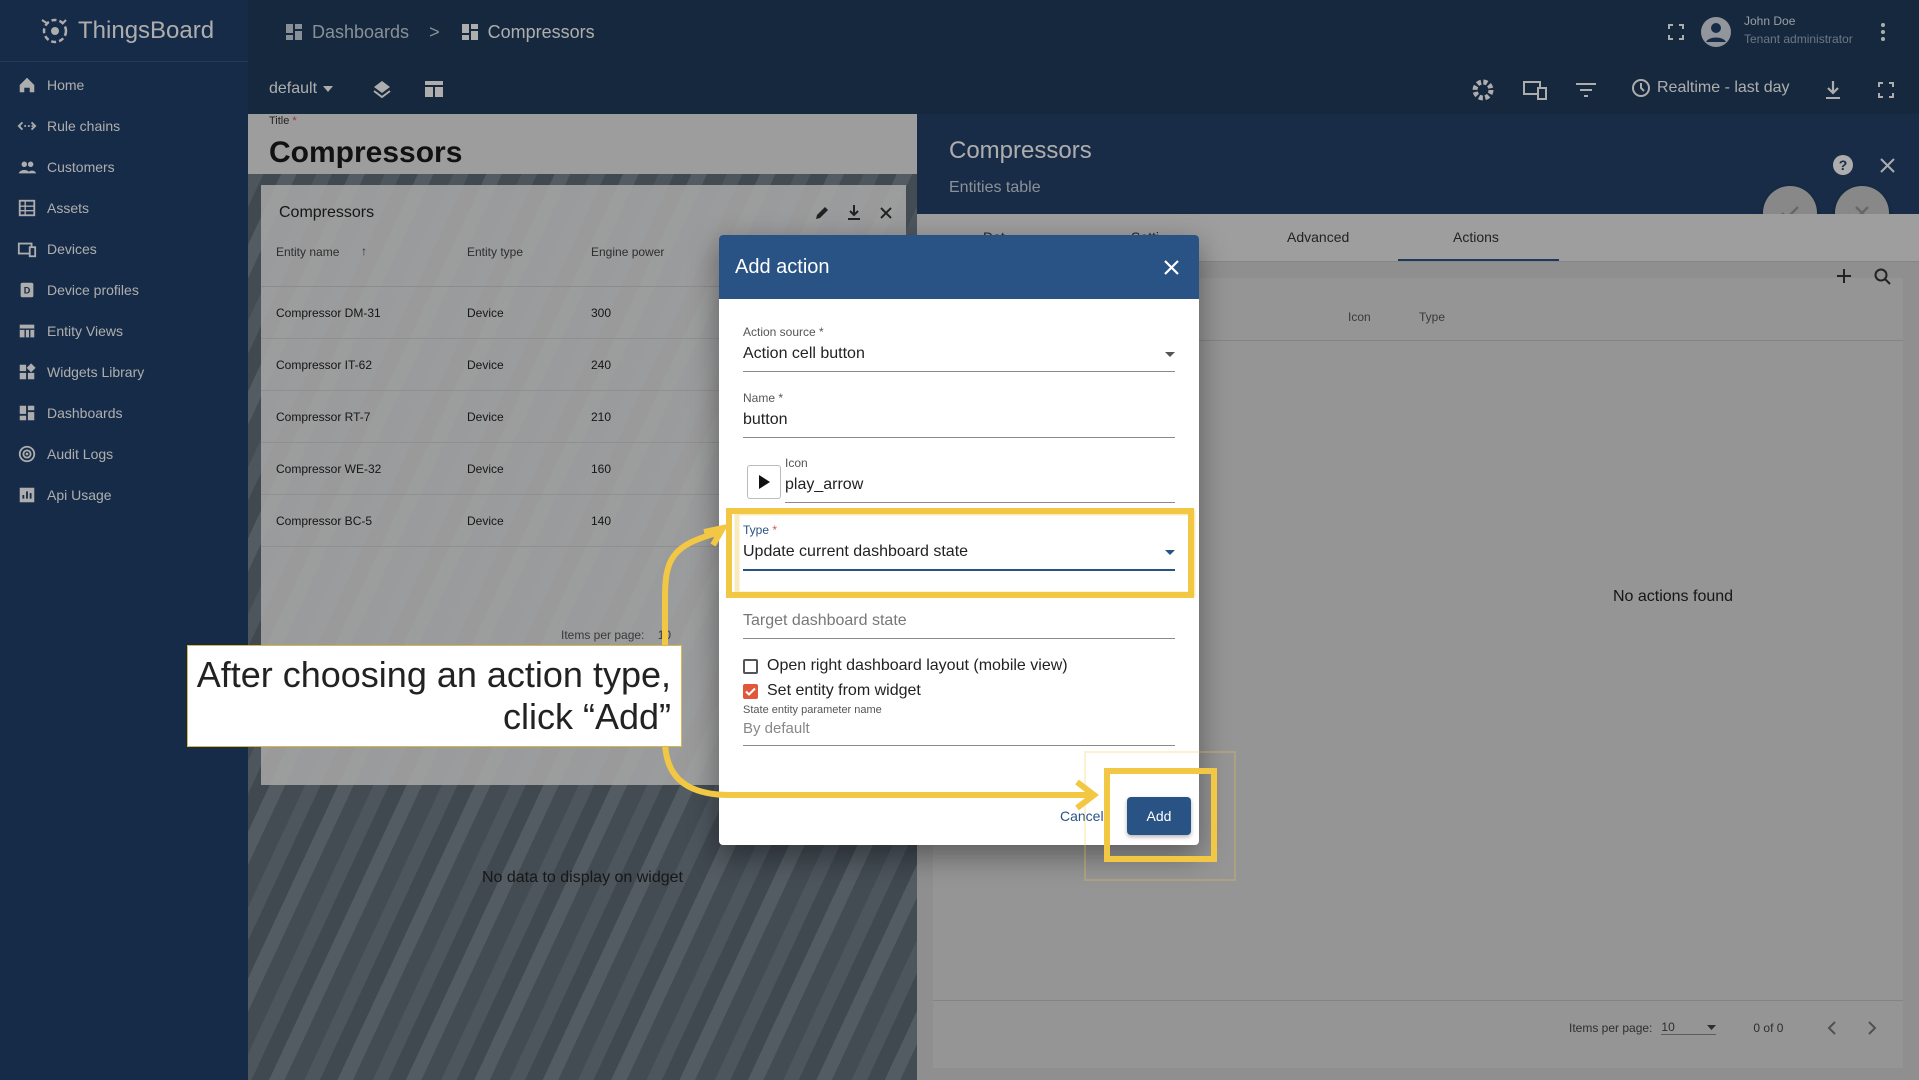 This screenshot has height=1080, width=1919. Describe the element at coordinates (949, 694) in the screenshot. I see `annotation-overlay` at that location.